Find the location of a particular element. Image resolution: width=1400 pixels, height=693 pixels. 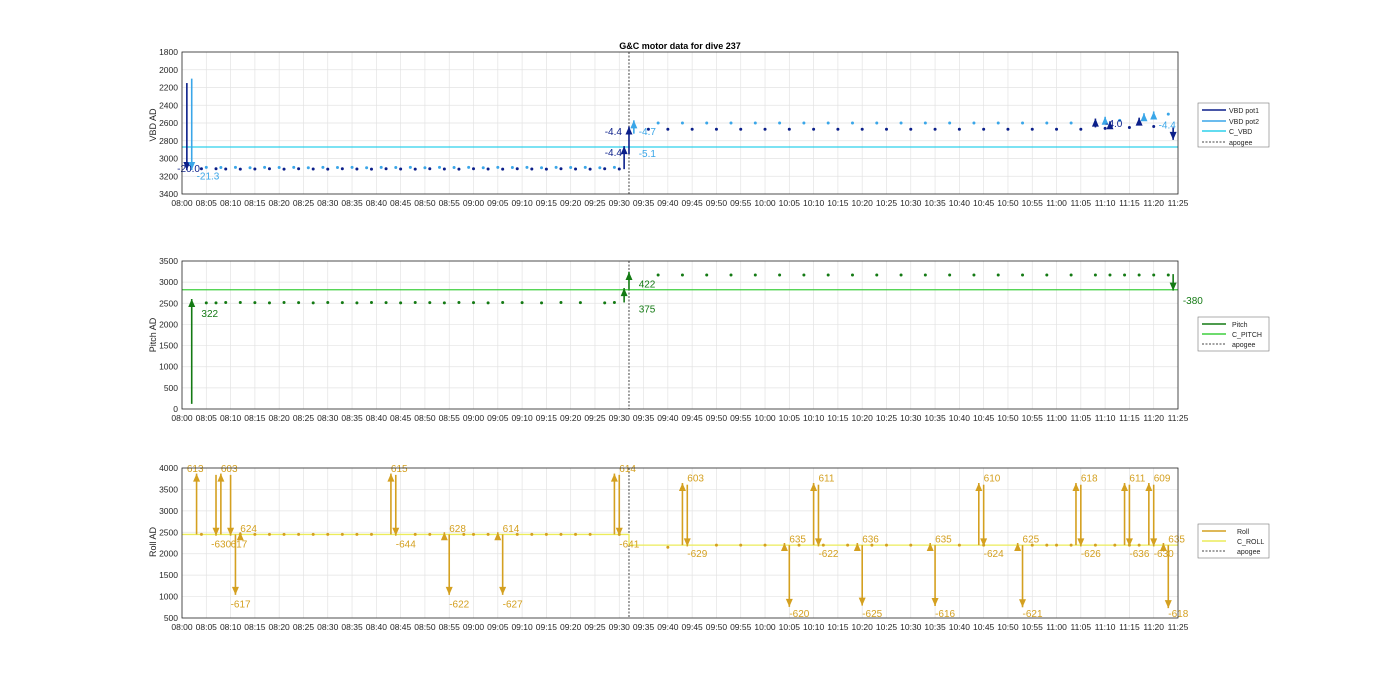

roll-x-tick-label: 09:45 is located at coordinates (693, 627).